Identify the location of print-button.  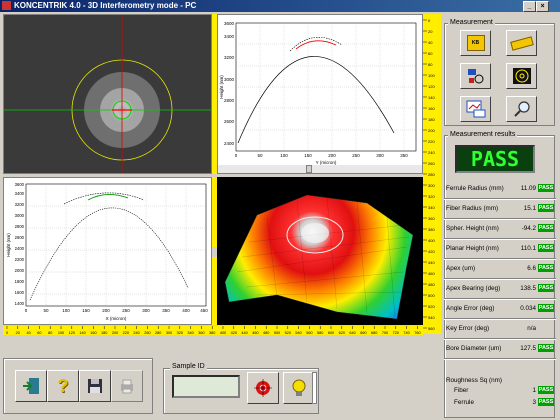
(127, 386).